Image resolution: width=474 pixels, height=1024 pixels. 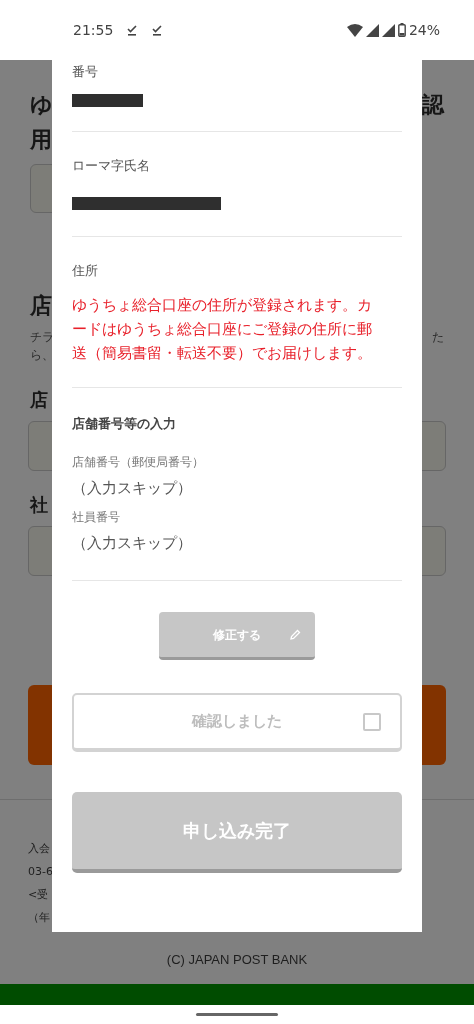 What do you see at coordinates (41, 139) in the screenshot?
I see `page-heading: 用` at bounding box center [41, 139].